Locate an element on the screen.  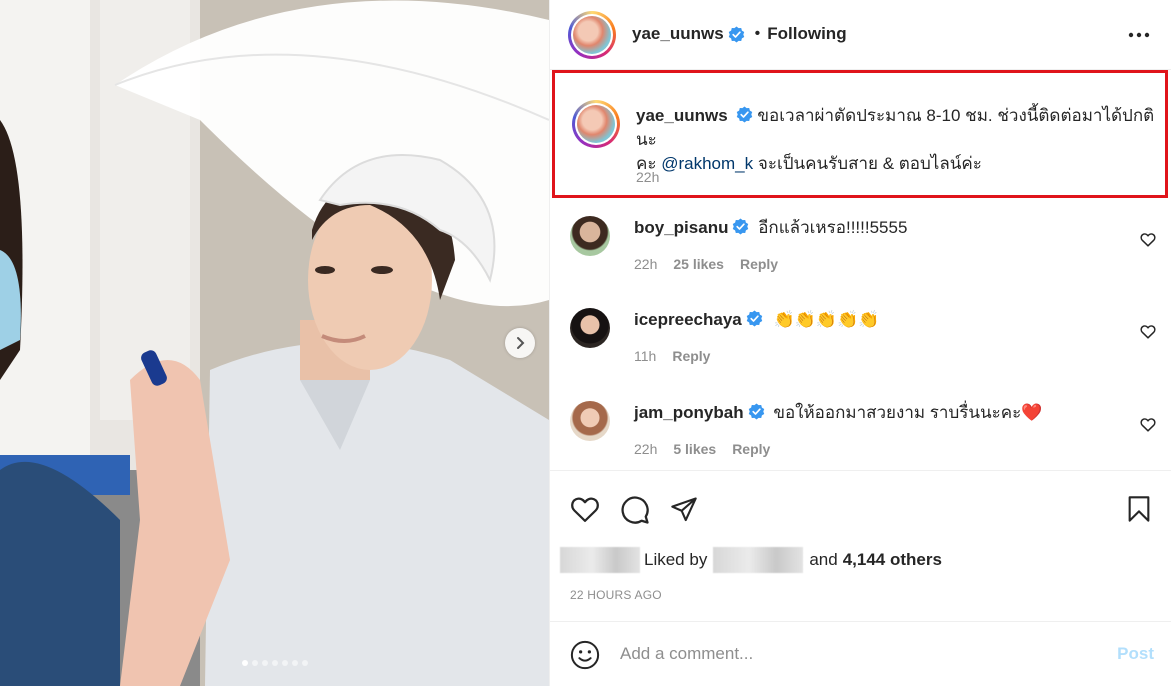
comment-meta: 22h 5 likes Reply is located at coordinates (702, 449).